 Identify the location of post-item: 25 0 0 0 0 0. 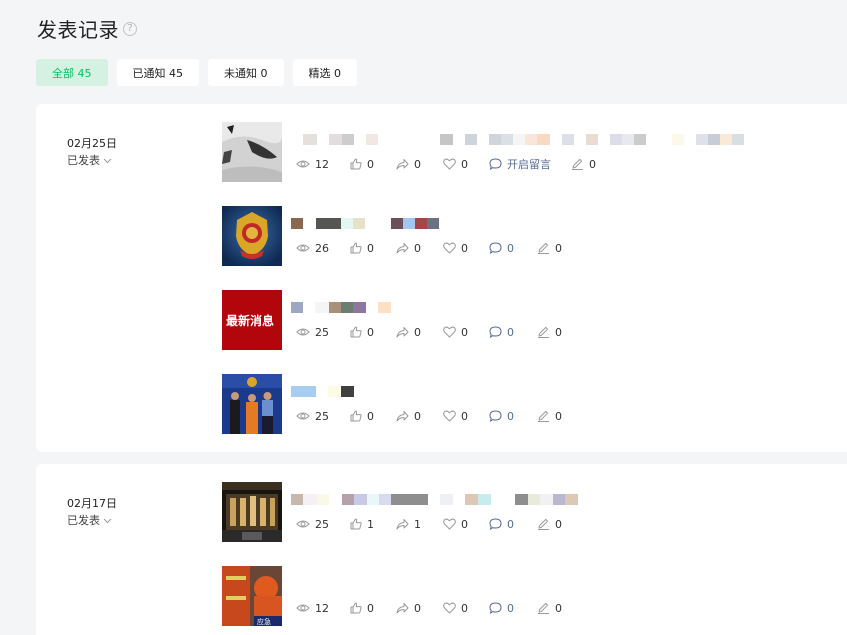
(532, 404).